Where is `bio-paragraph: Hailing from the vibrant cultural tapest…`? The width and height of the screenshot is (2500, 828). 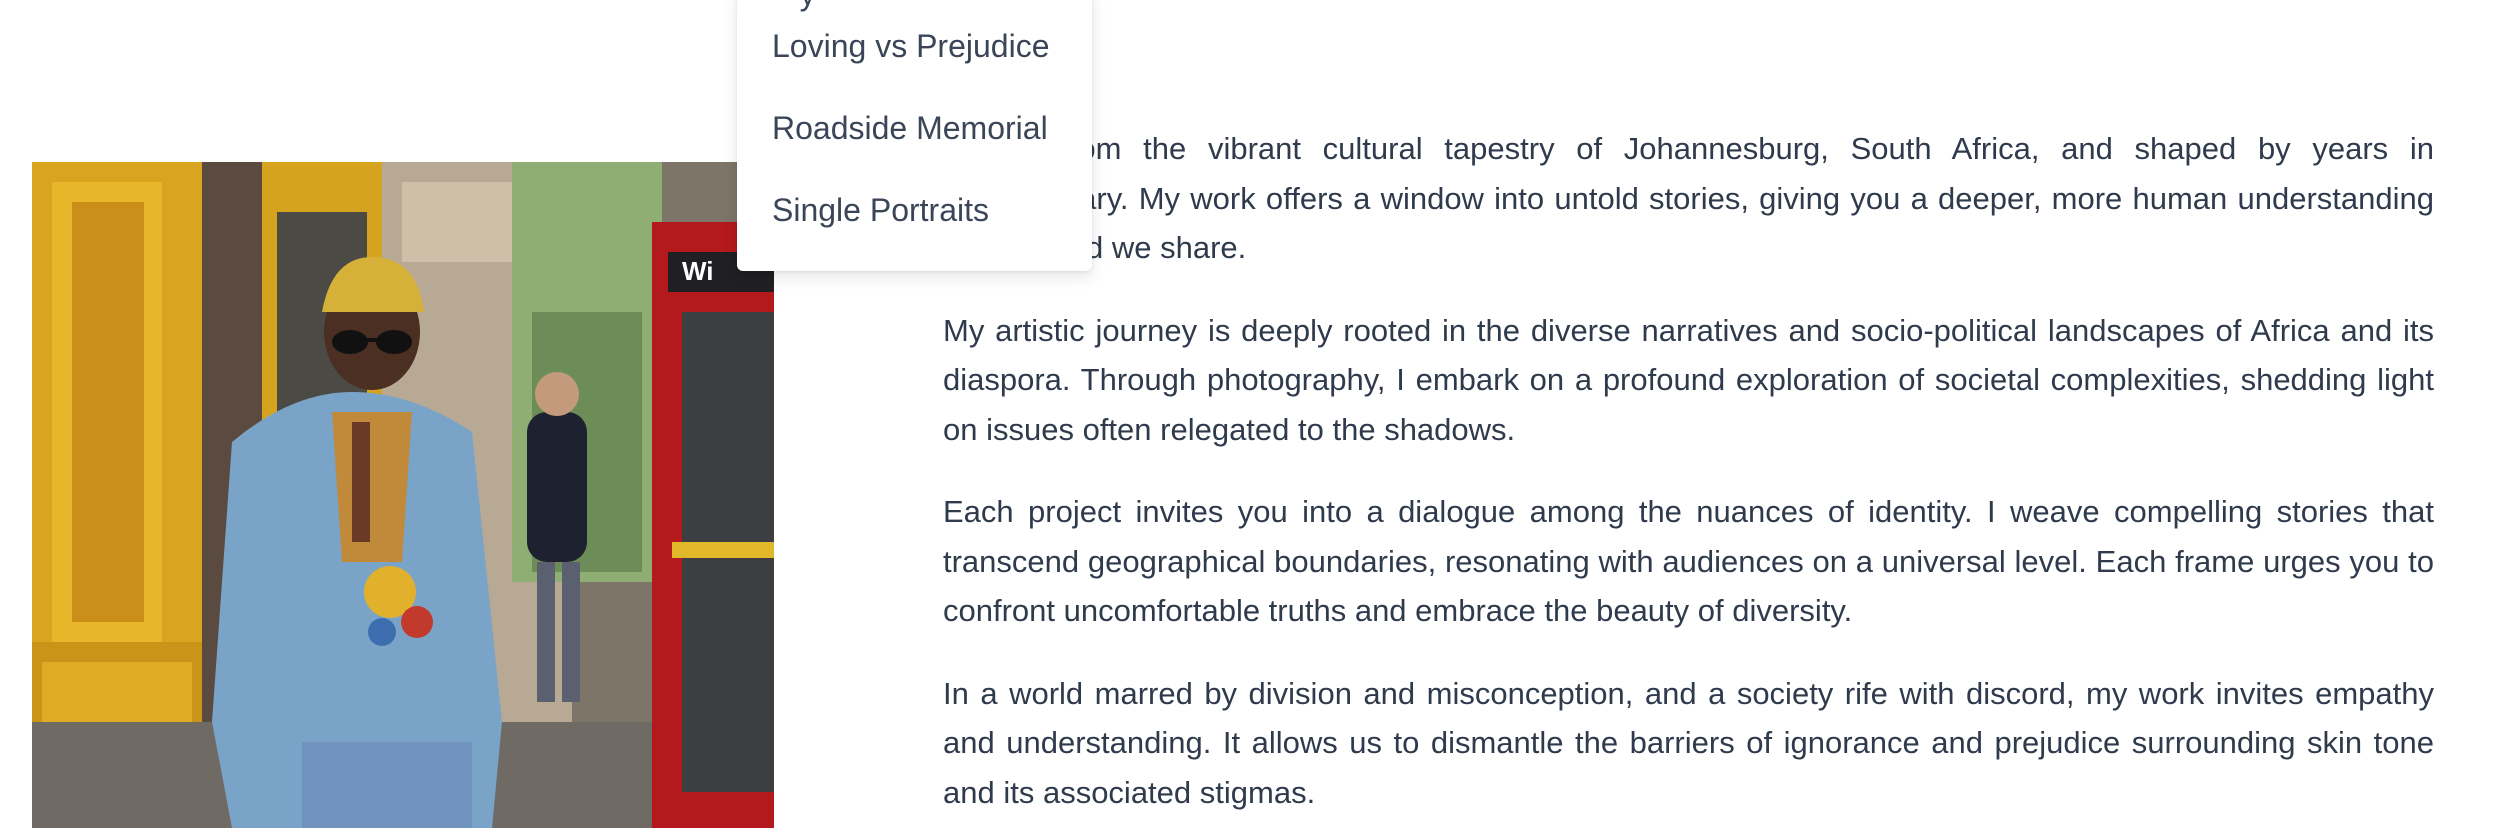 bio-paragraph: Hailing from the vibrant cultural tapest… is located at coordinates (1688, 198).